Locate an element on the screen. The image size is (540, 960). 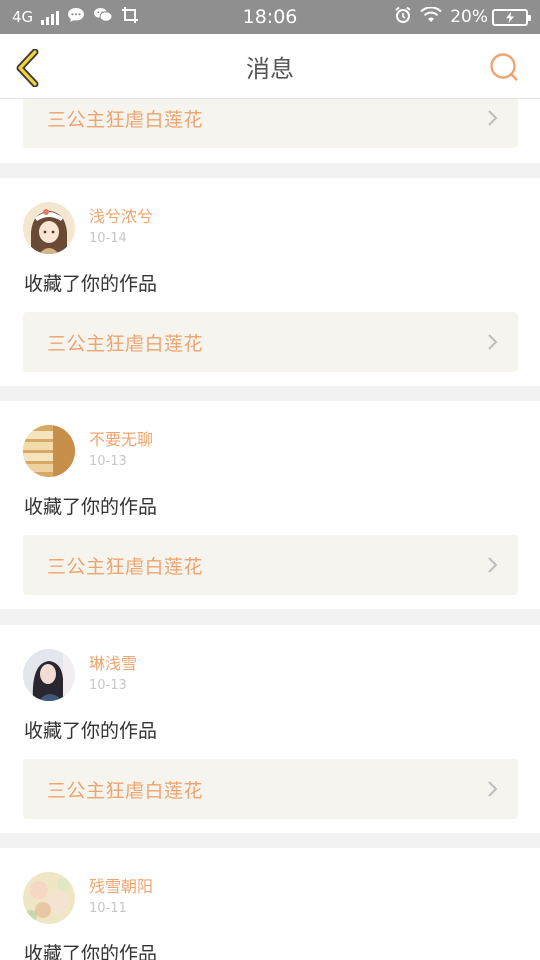
chevron-left-icon is located at coordinates (27, 68).